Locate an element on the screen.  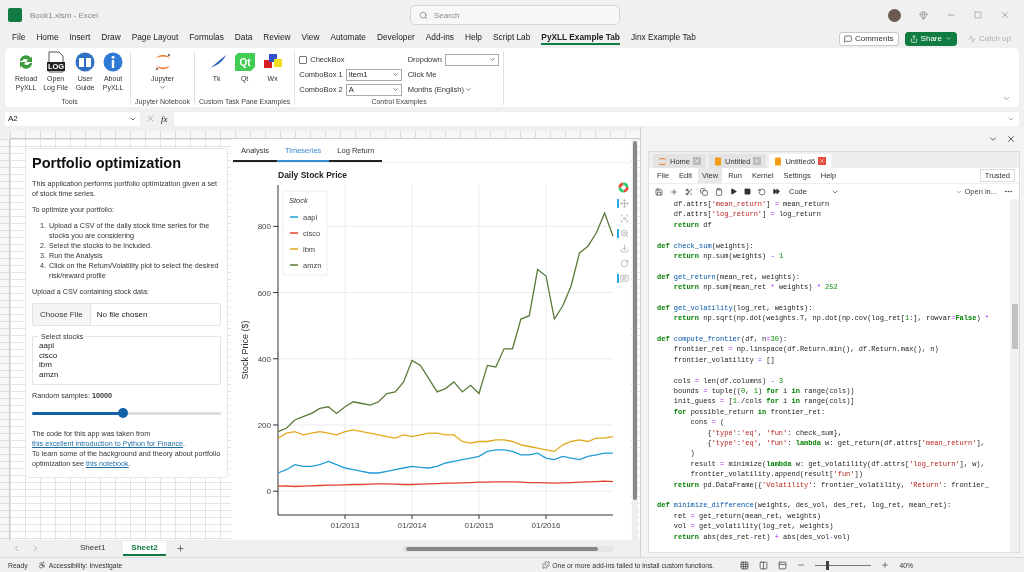
accessibility-icon is located at coordinates (41, 565).